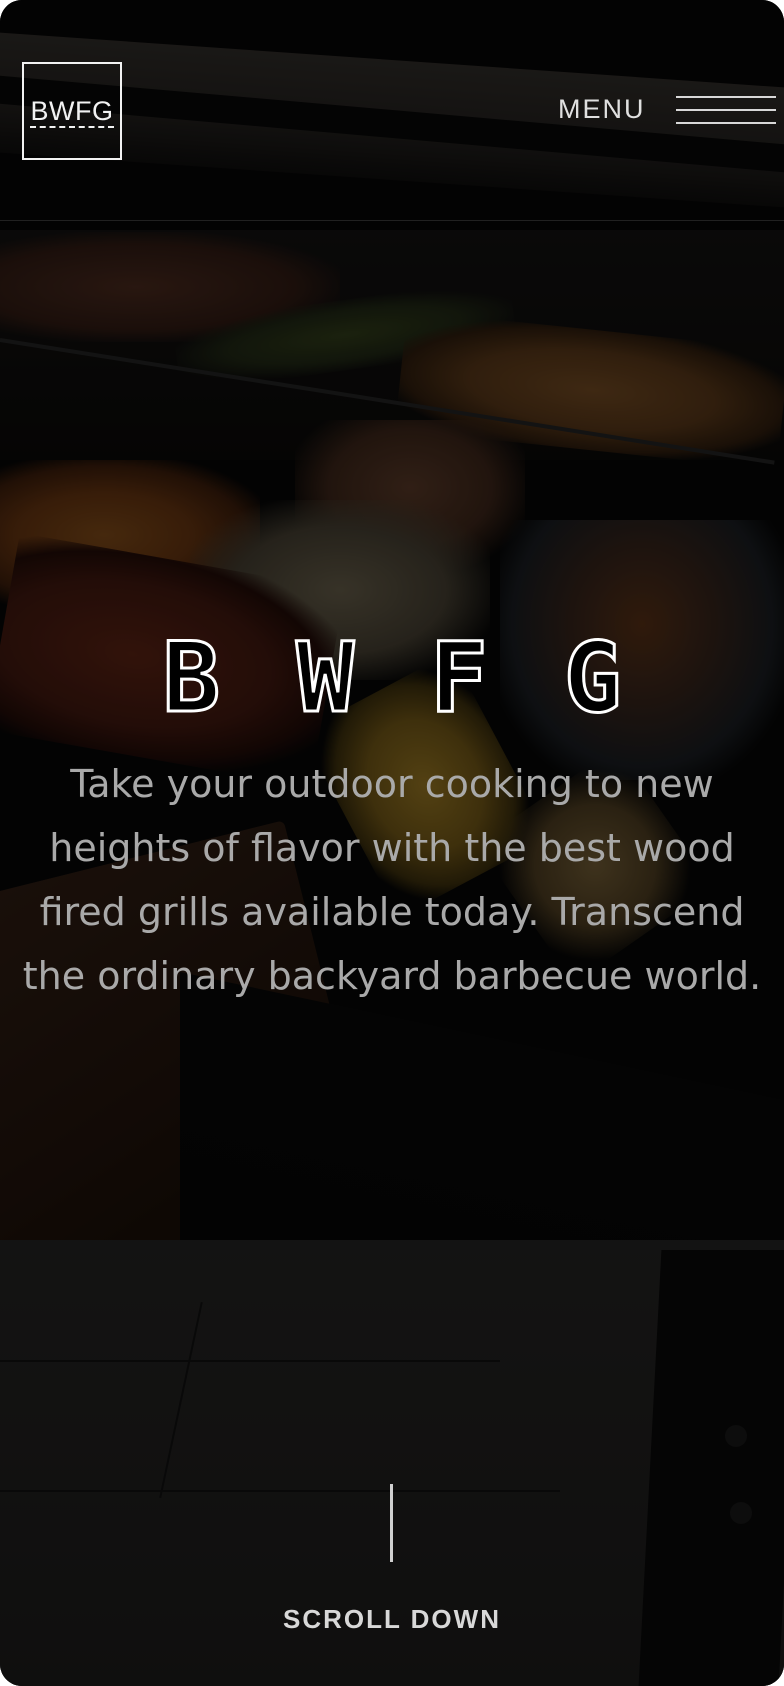 This screenshot has width=784, height=1686. What do you see at coordinates (392, 1619) in the screenshot?
I see `scroll-down-link: SCROLL DOWN` at bounding box center [392, 1619].